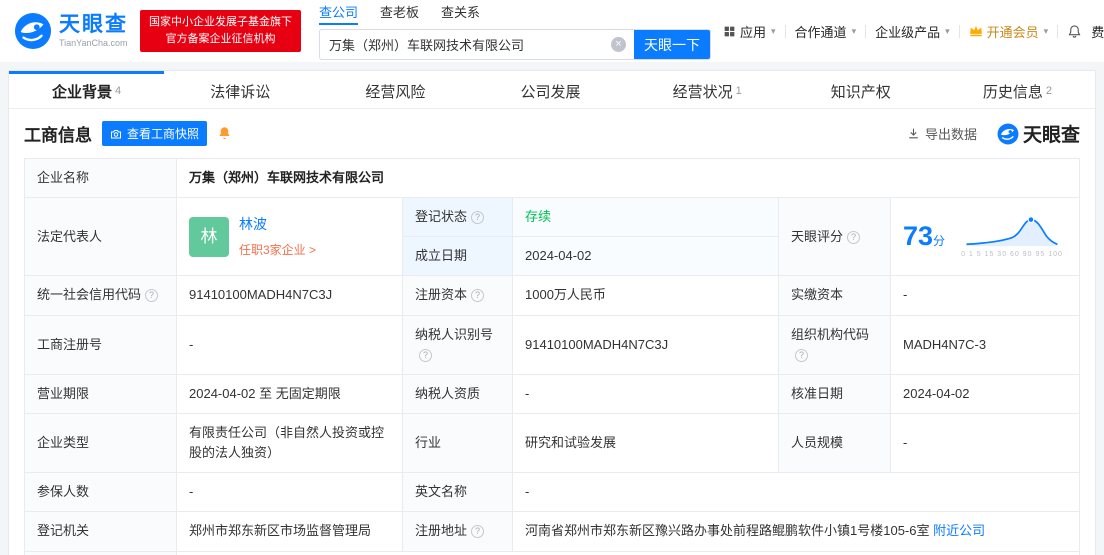 Image resolution: width=1104 pixels, height=555 pixels. What do you see at coordinates (1046, 30) in the screenshot?
I see `chevron-down-icon: ▾` at bounding box center [1046, 30].